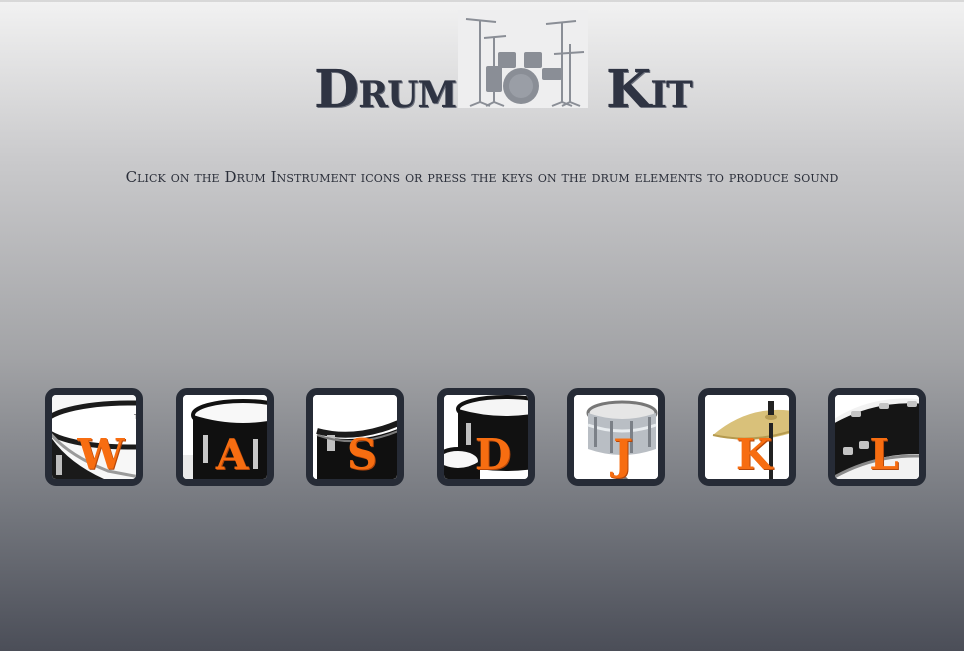 Image resolution: width=964 pixels, height=651 pixels. I want to click on drum-key-a: A, so click(225, 437).